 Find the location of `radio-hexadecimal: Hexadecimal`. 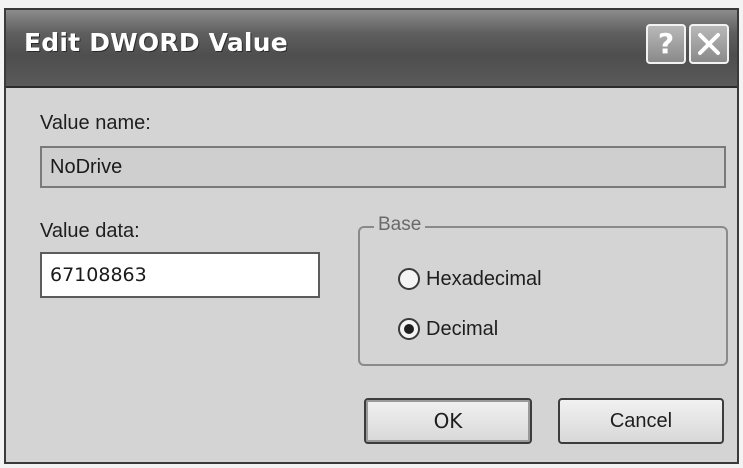

radio-hexadecimal: Hexadecimal is located at coordinates (470, 279).